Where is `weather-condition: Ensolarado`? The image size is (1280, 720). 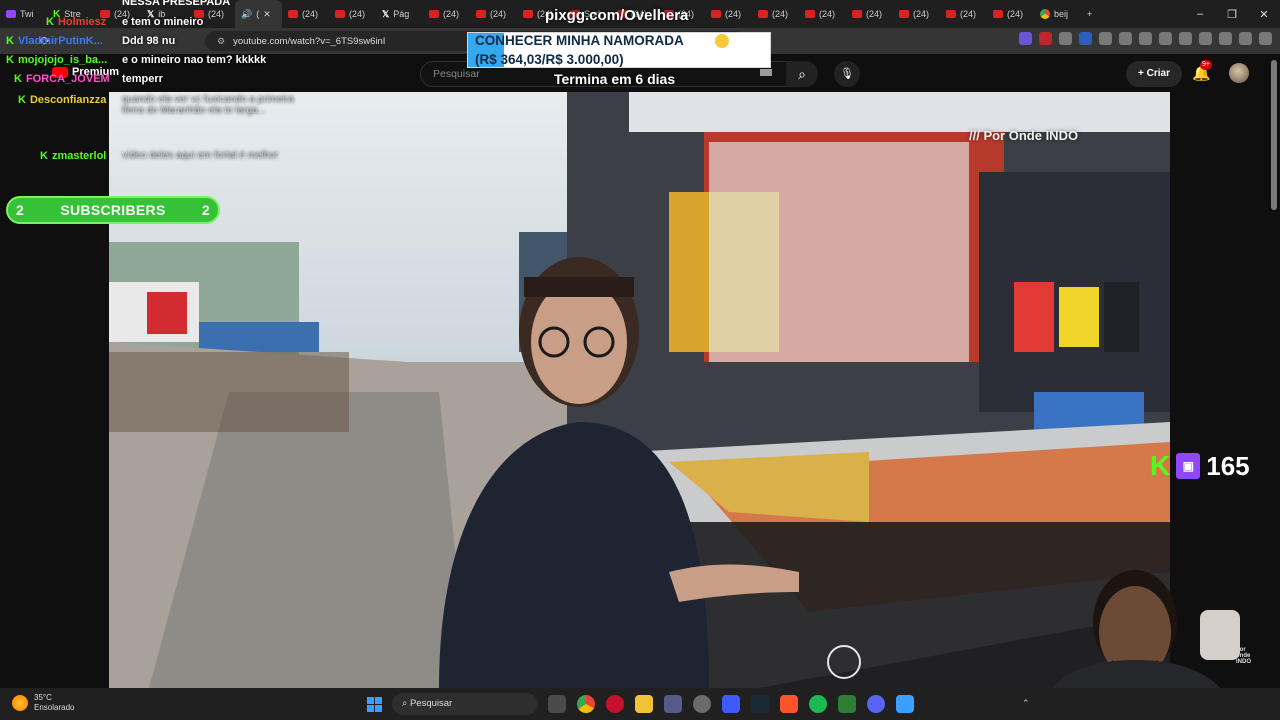
weather-condition: Ensolarado is located at coordinates (54, 707).